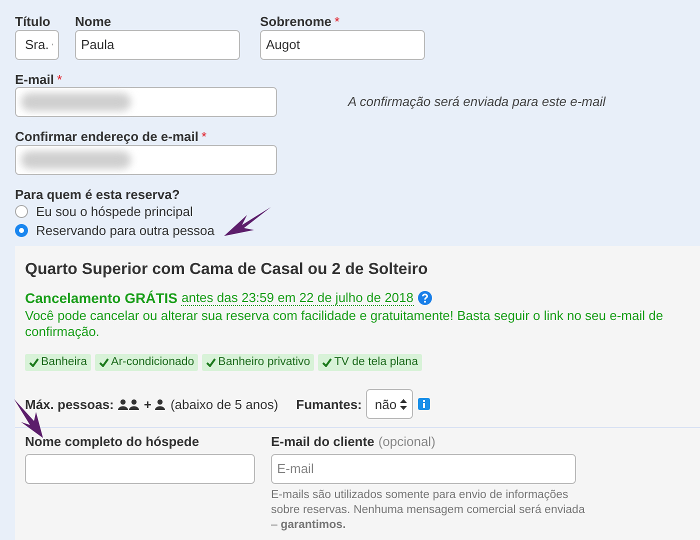  I want to click on annotation-arrow, so click(247, 221).